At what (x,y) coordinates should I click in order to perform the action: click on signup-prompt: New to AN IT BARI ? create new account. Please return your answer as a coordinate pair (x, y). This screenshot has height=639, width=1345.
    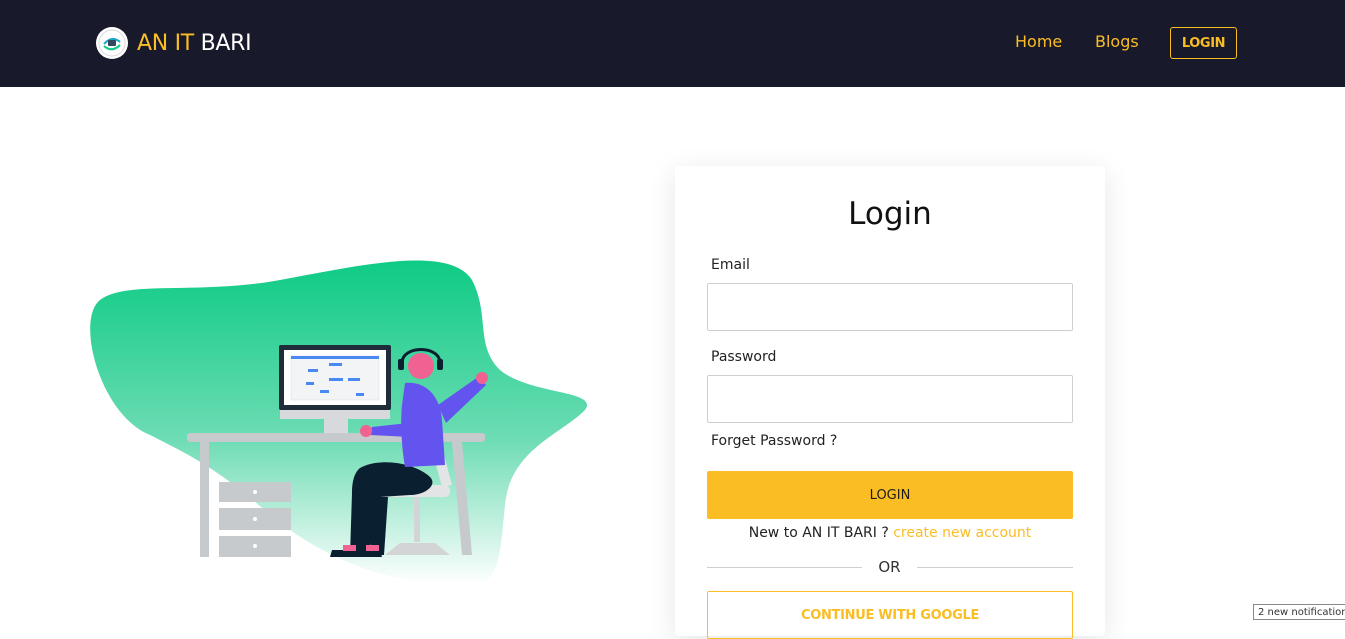
    Looking at the image, I should click on (890, 533).